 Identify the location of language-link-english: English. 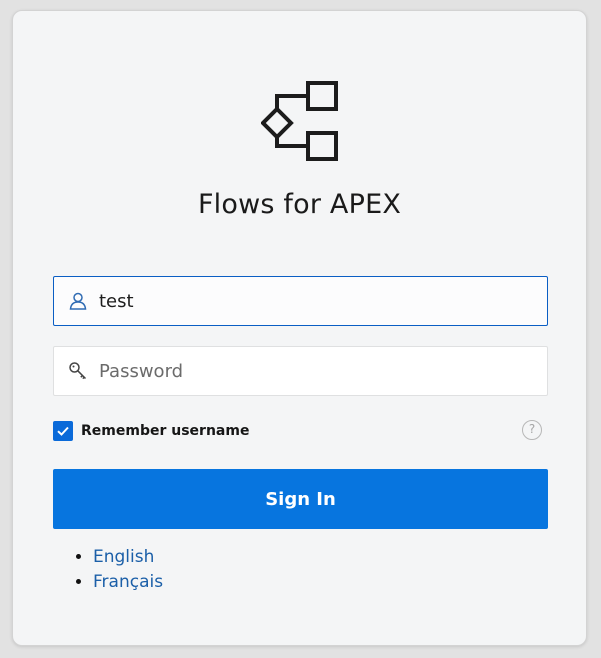
(123, 557).